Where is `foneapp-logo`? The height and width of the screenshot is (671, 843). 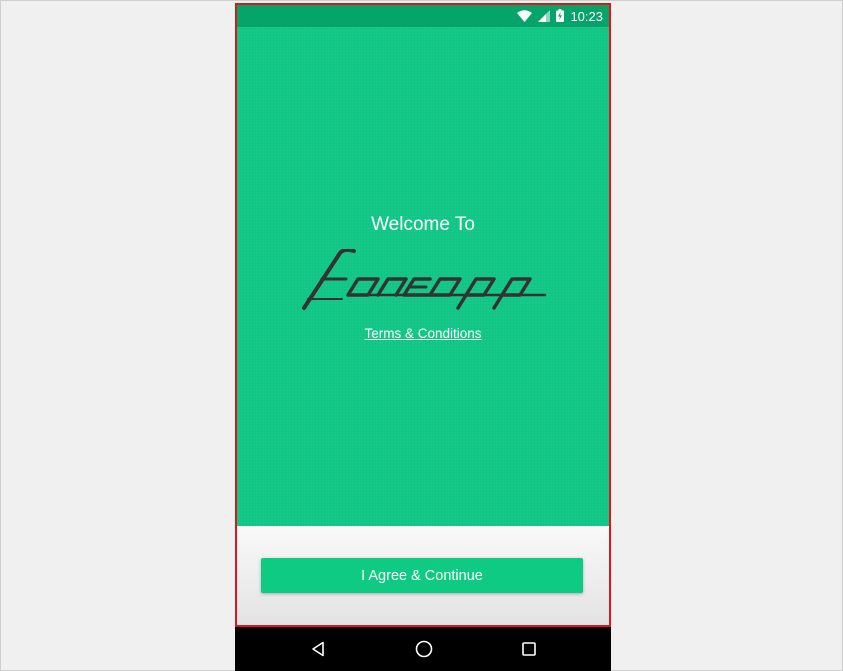
foneapp-logo is located at coordinates (424, 280).